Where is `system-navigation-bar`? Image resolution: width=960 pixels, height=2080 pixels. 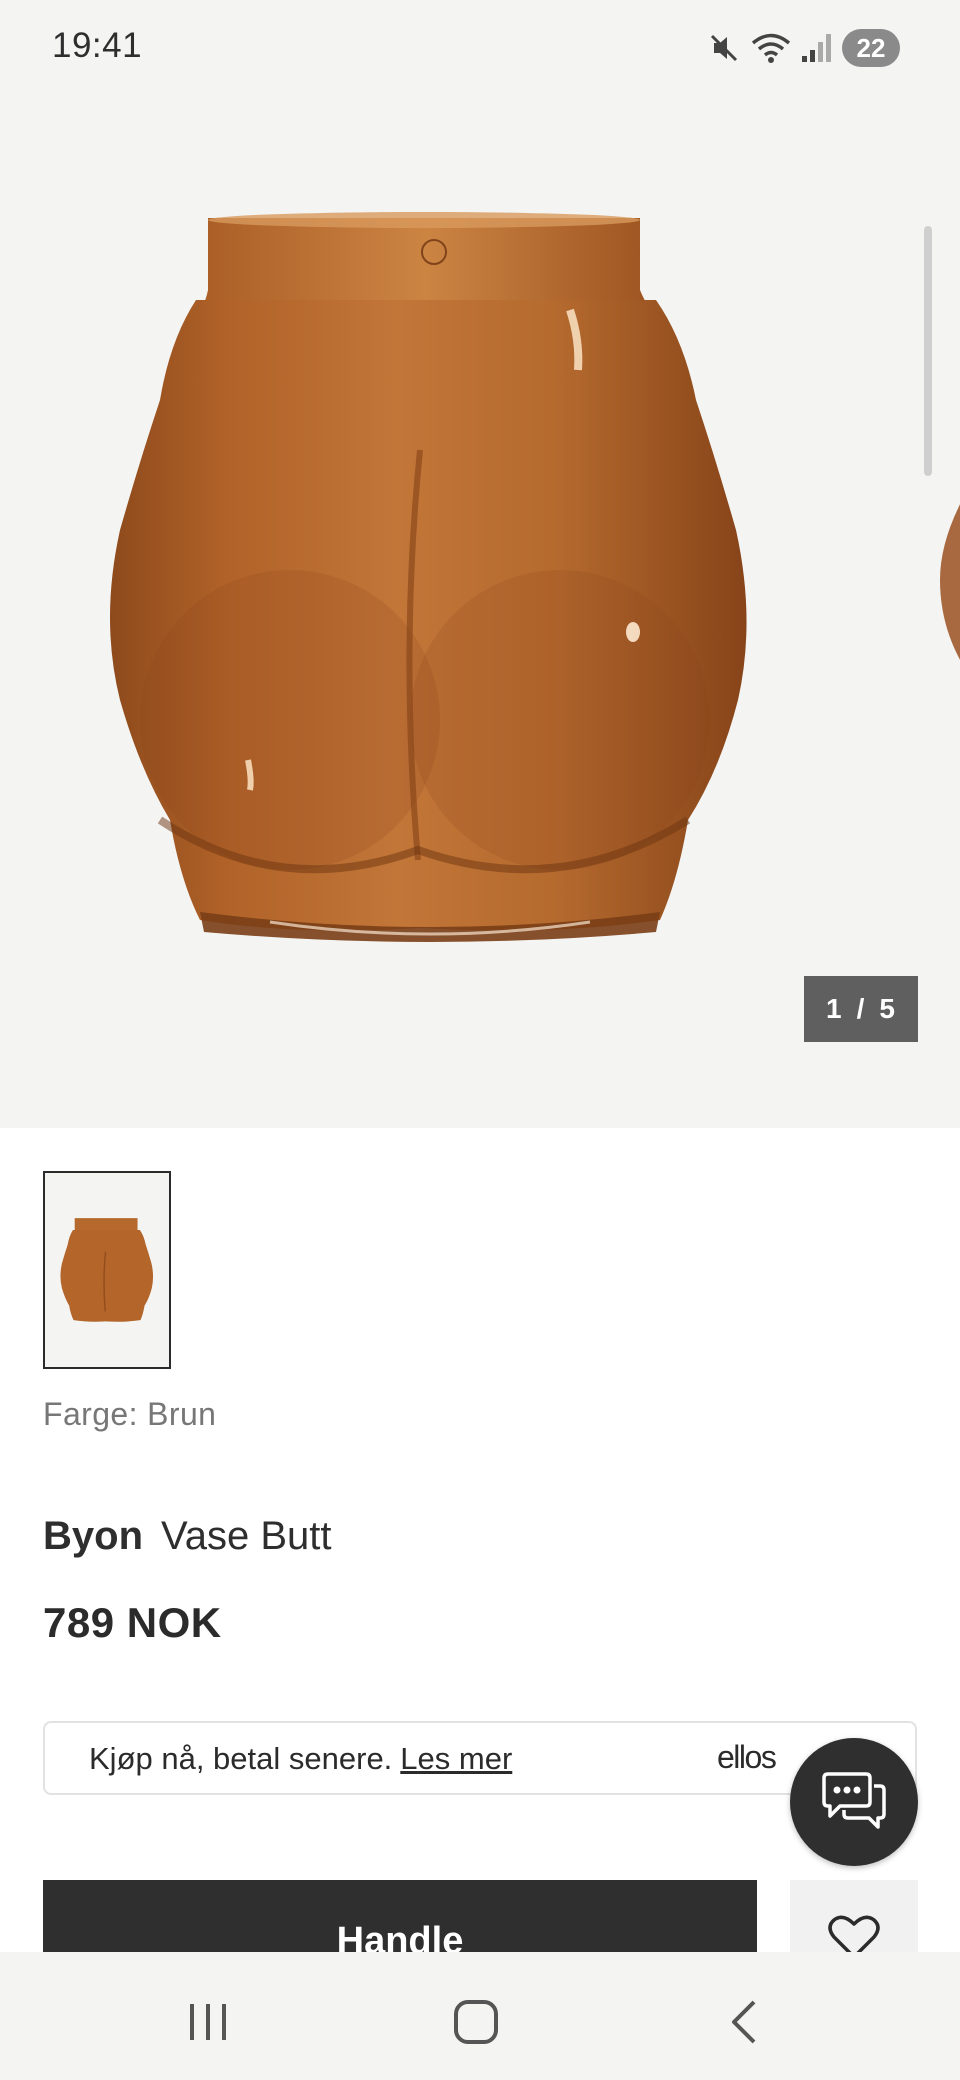 system-navigation-bar is located at coordinates (480, 2016).